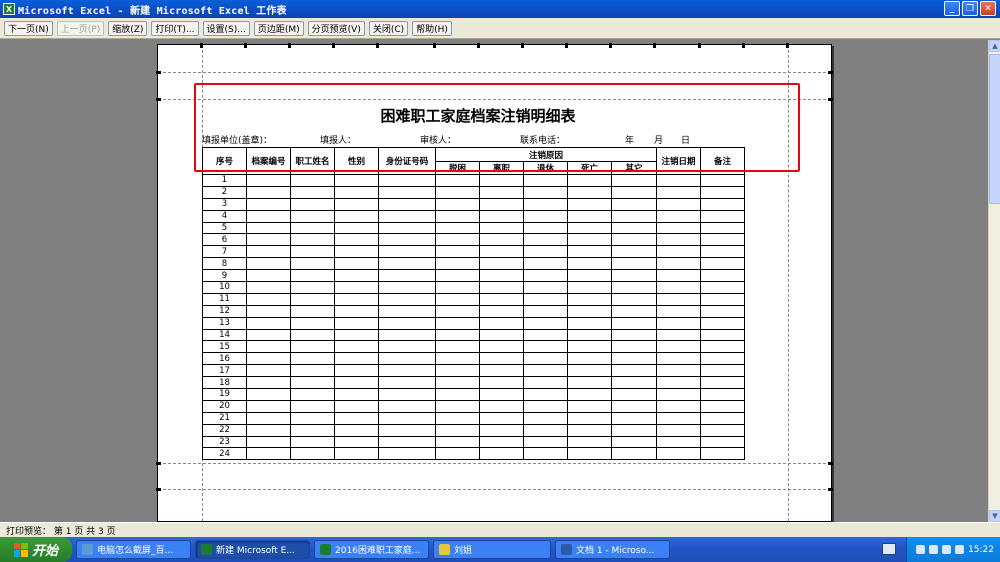  I want to click on scroll-thumb, so click(994, 129).